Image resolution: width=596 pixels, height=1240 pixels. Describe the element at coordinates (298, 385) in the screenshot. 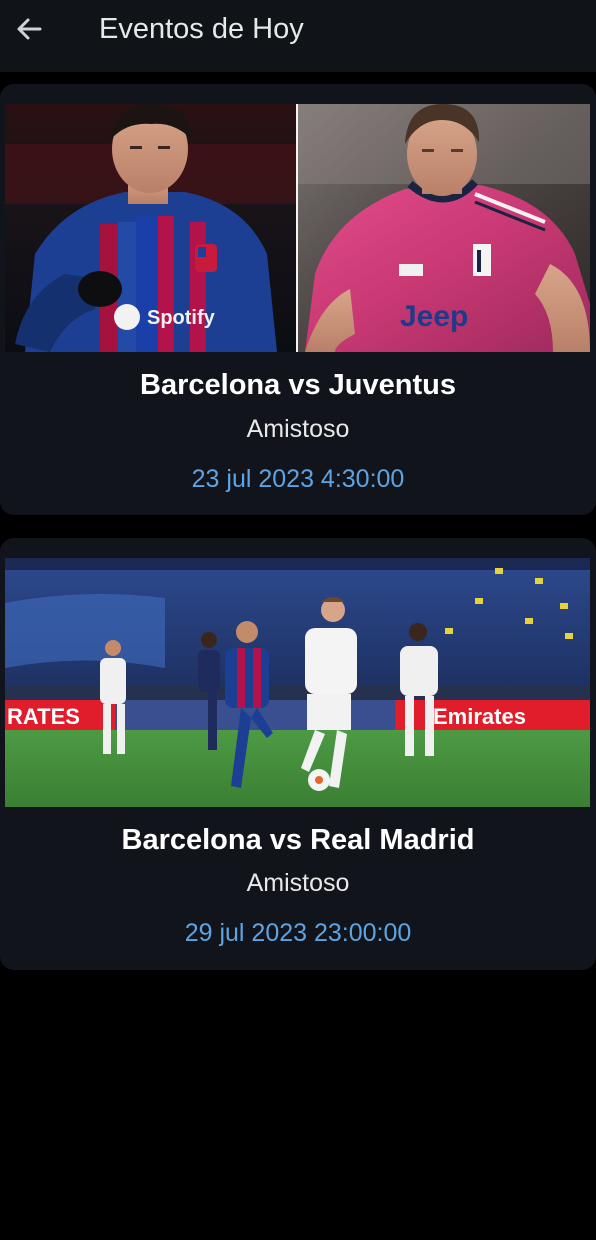

I see `event-title: Barcelona vs Juventus` at that location.